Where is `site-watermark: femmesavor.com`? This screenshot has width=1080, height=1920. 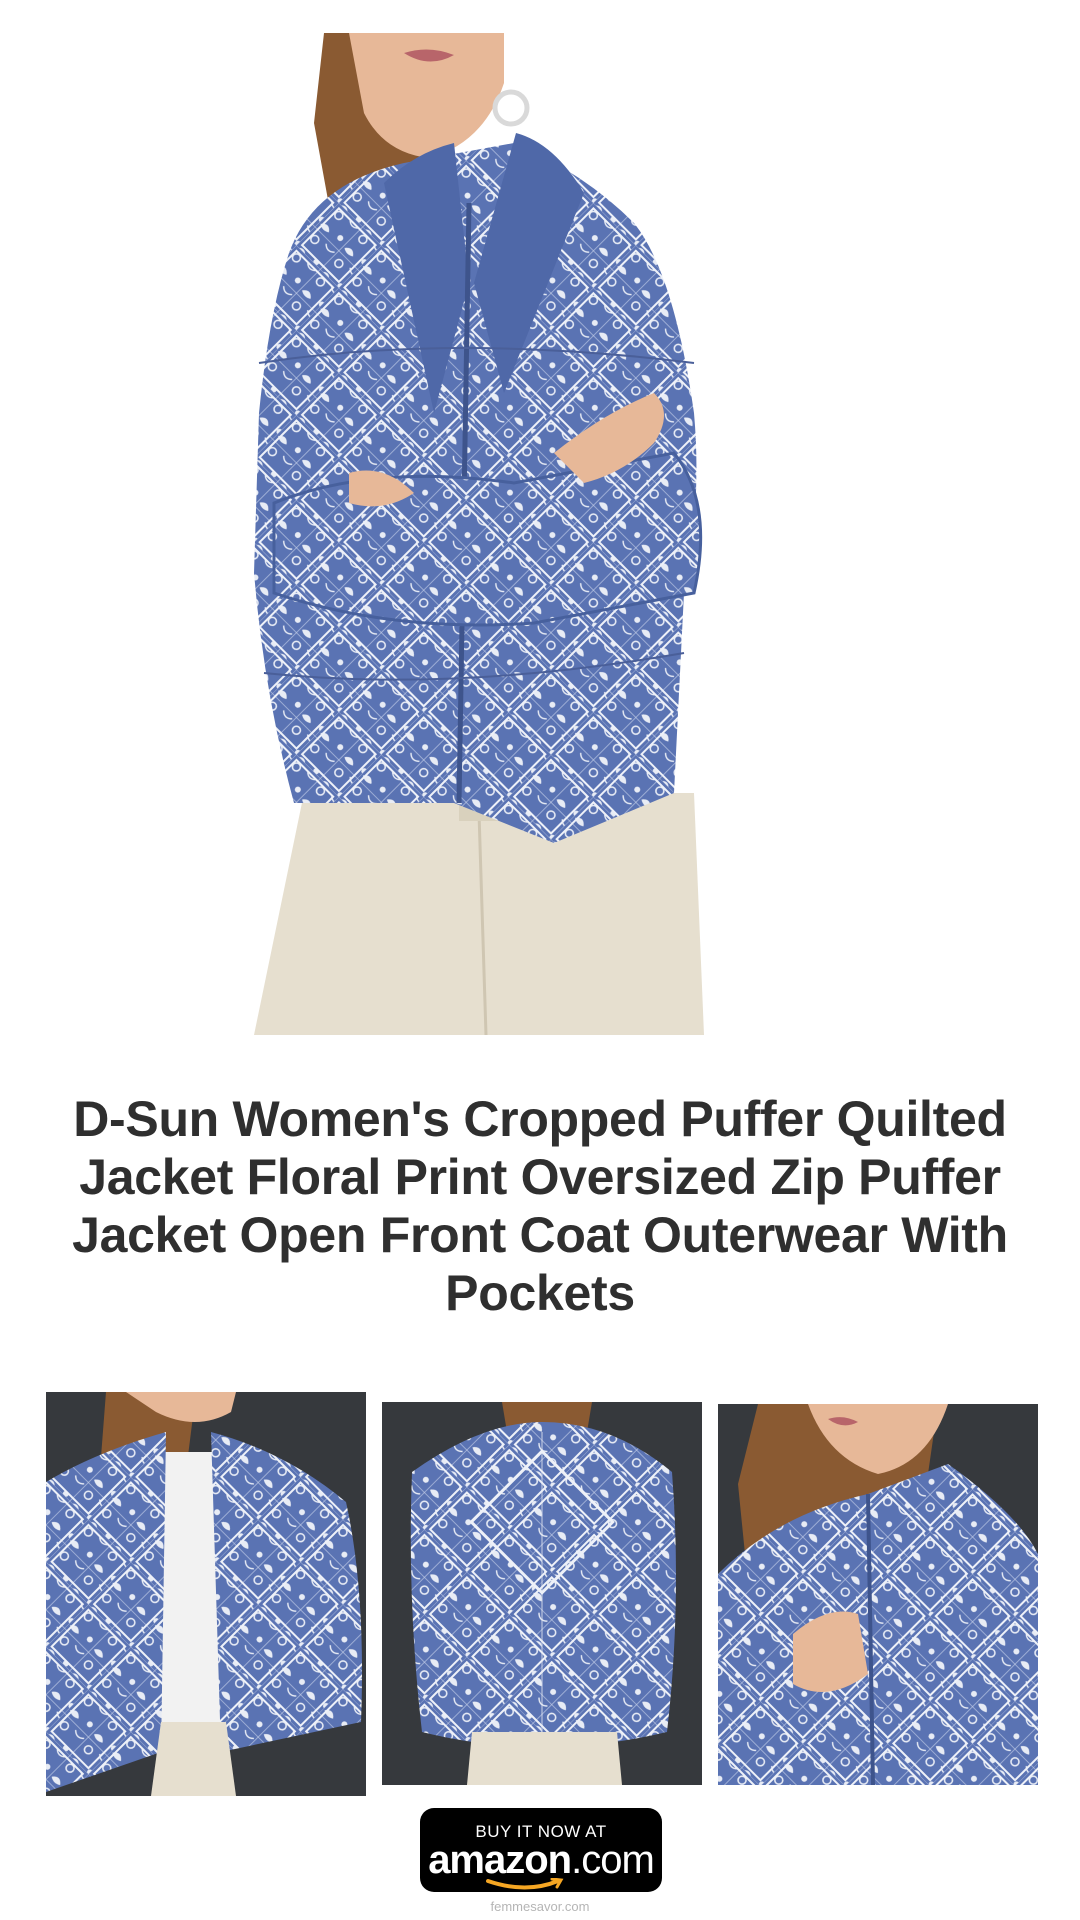 site-watermark: femmesavor.com is located at coordinates (540, 1906).